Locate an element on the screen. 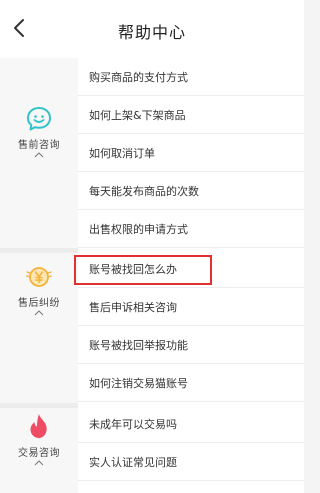 The height and width of the screenshot is (493, 320). chat-smile-icon is located at coordinates (39, 119).